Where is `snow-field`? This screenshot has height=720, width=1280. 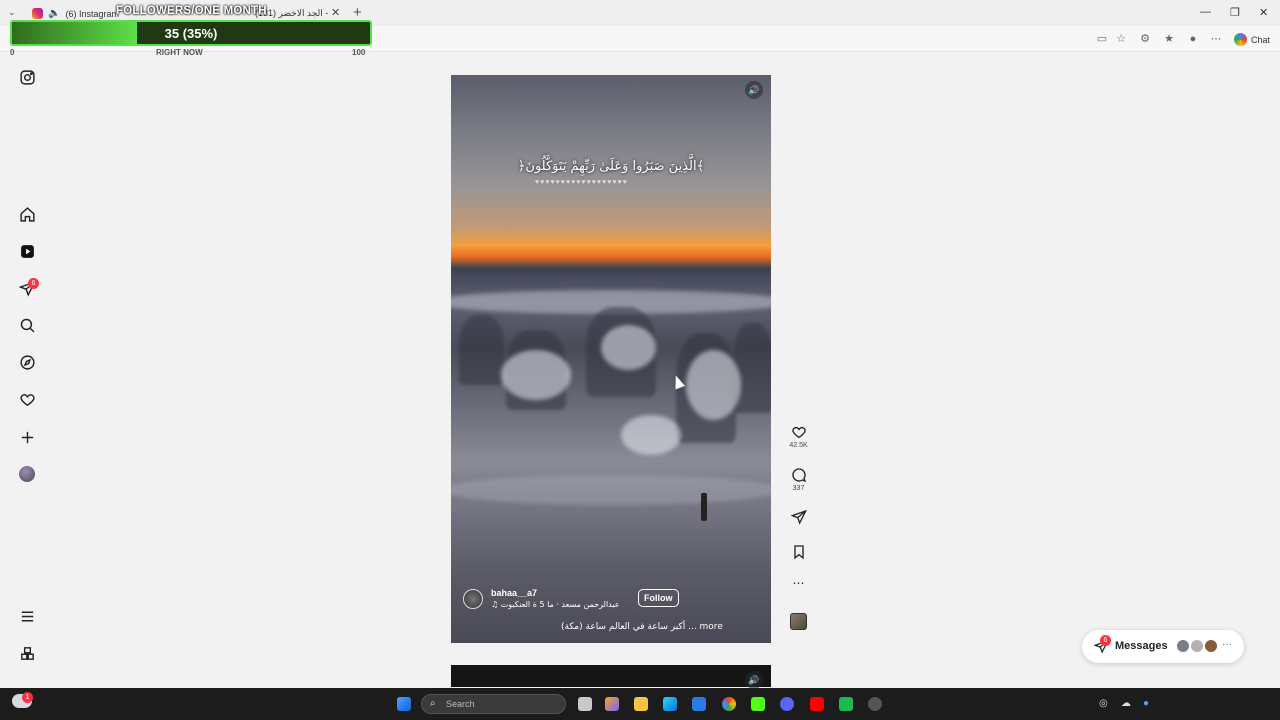
snow-field is located at coordinates (611, 490).